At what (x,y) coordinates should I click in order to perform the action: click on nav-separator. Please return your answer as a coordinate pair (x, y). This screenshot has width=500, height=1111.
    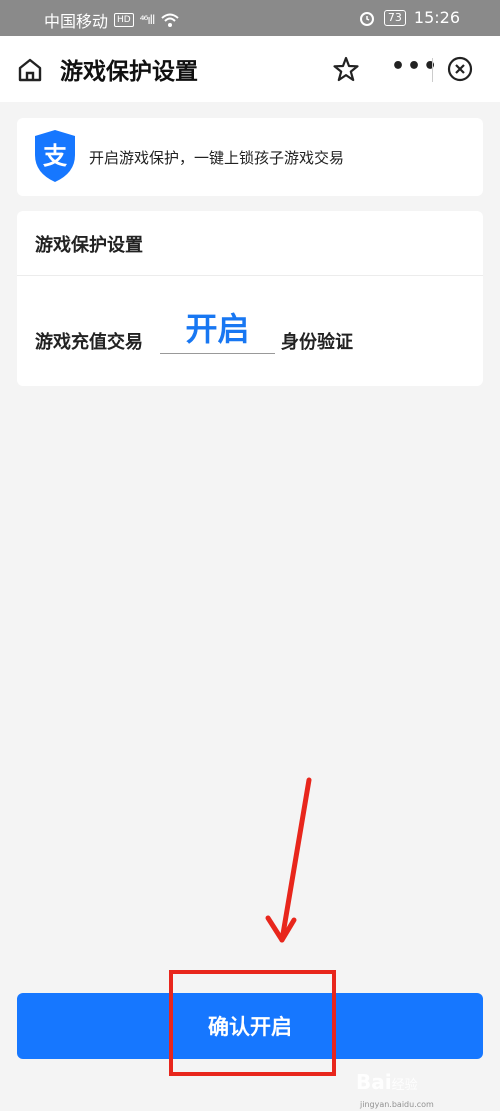
    Looking at the image, I should click on (432, 70).